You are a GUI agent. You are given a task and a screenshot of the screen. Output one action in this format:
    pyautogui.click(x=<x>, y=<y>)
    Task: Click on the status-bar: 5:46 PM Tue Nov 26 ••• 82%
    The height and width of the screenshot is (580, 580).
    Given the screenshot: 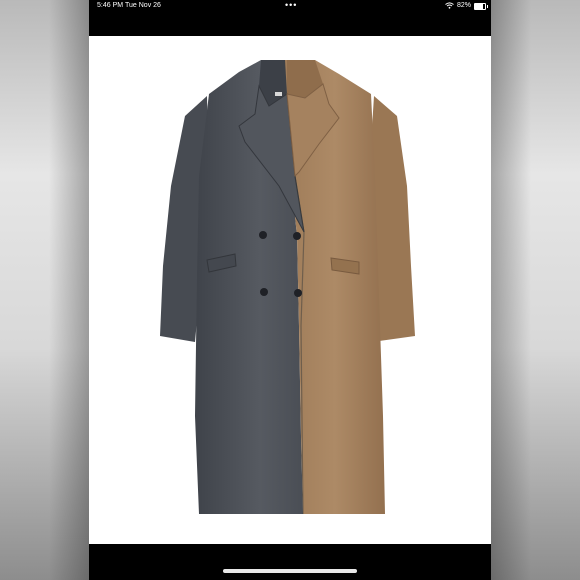 What is the action you would take?
    pyautogui.click(x=290, y=7)
    